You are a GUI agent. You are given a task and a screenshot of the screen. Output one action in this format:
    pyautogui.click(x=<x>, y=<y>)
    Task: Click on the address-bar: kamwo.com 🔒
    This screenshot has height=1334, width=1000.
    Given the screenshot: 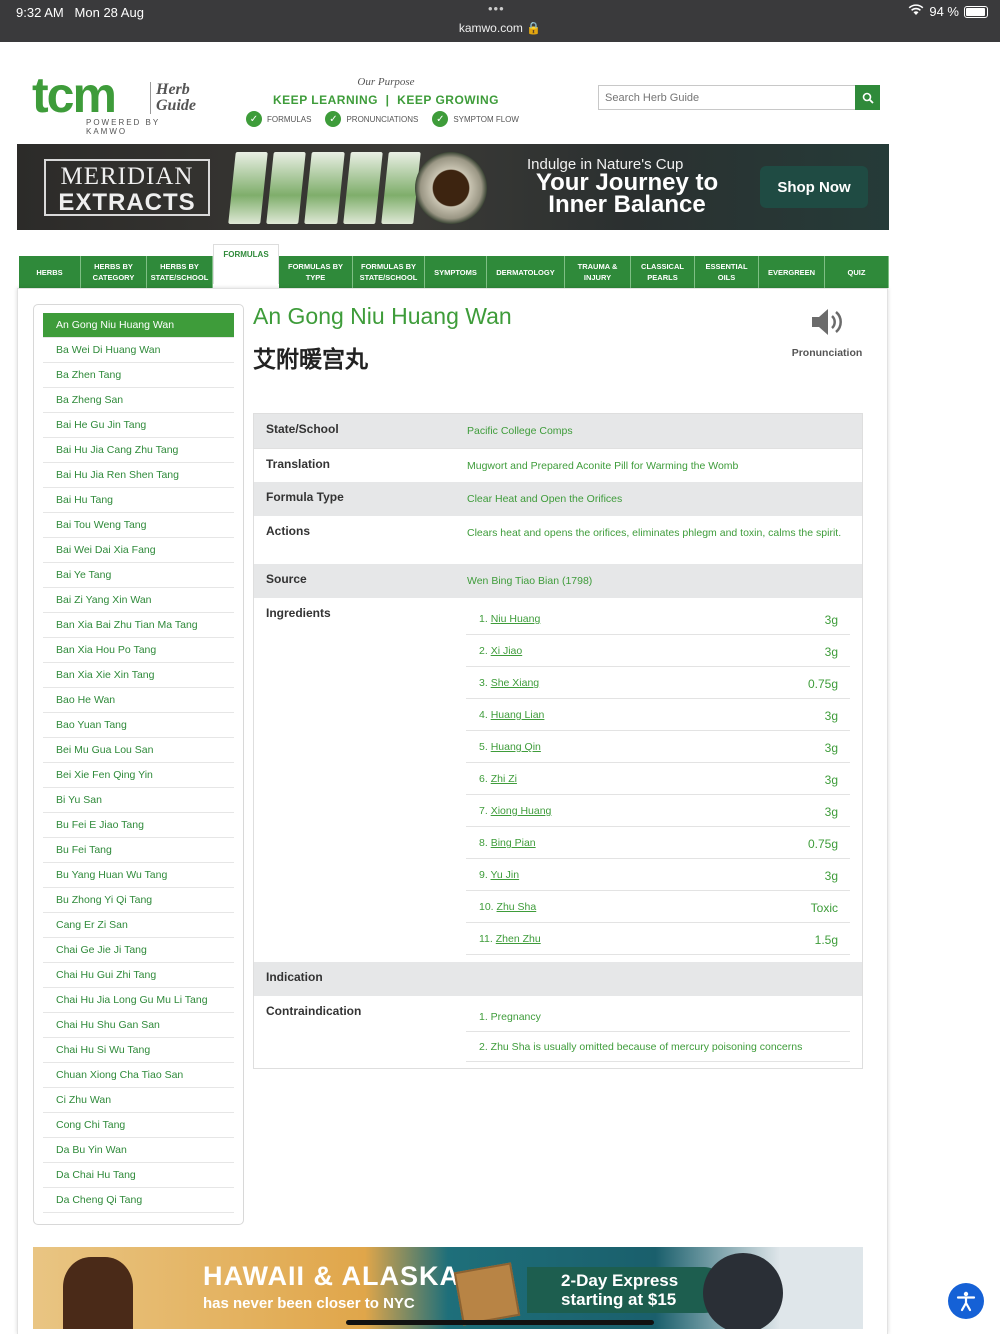 What is the action you would take?
    pyautogui.click(x=500, y=28)
    